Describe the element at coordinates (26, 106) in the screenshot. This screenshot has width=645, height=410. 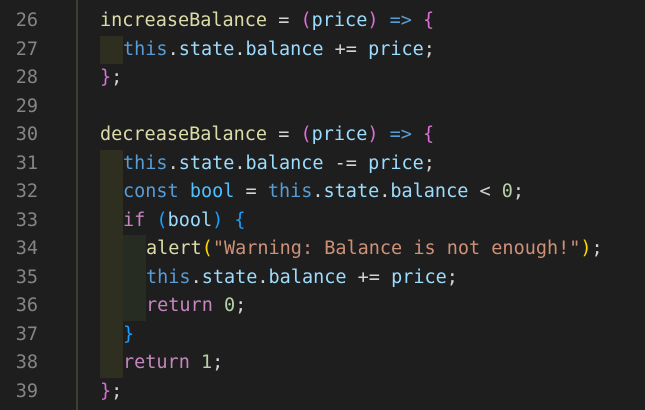
I see `line-number: 29` at that location.